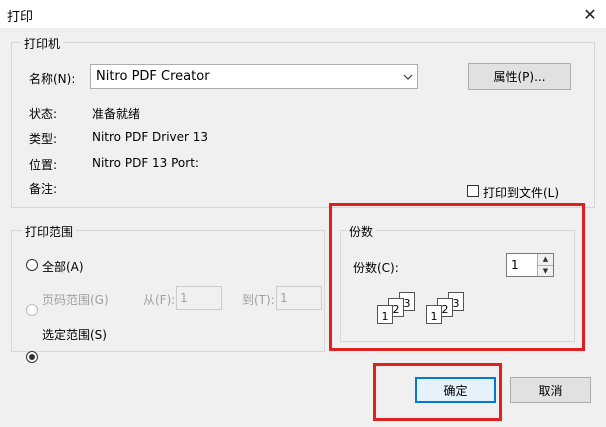  I want to click on radio-all, so click(32, 265).